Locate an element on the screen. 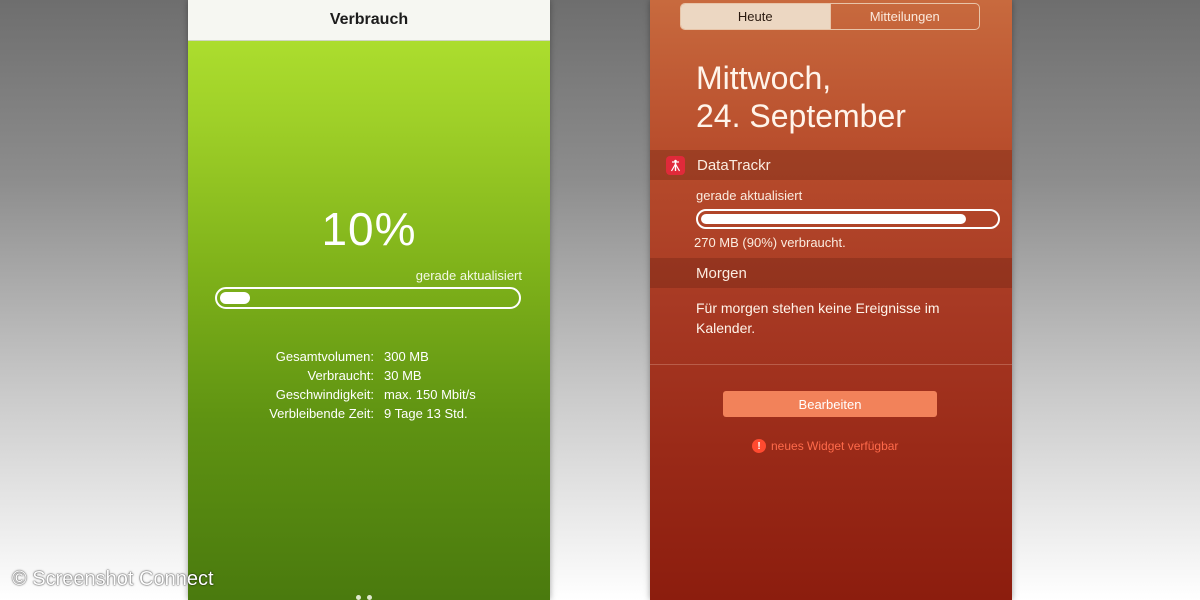 The width and height of the screenshot is (1200, 600). stat-value: 9 Tage 13 Std. is located at coordinates (426, 413).